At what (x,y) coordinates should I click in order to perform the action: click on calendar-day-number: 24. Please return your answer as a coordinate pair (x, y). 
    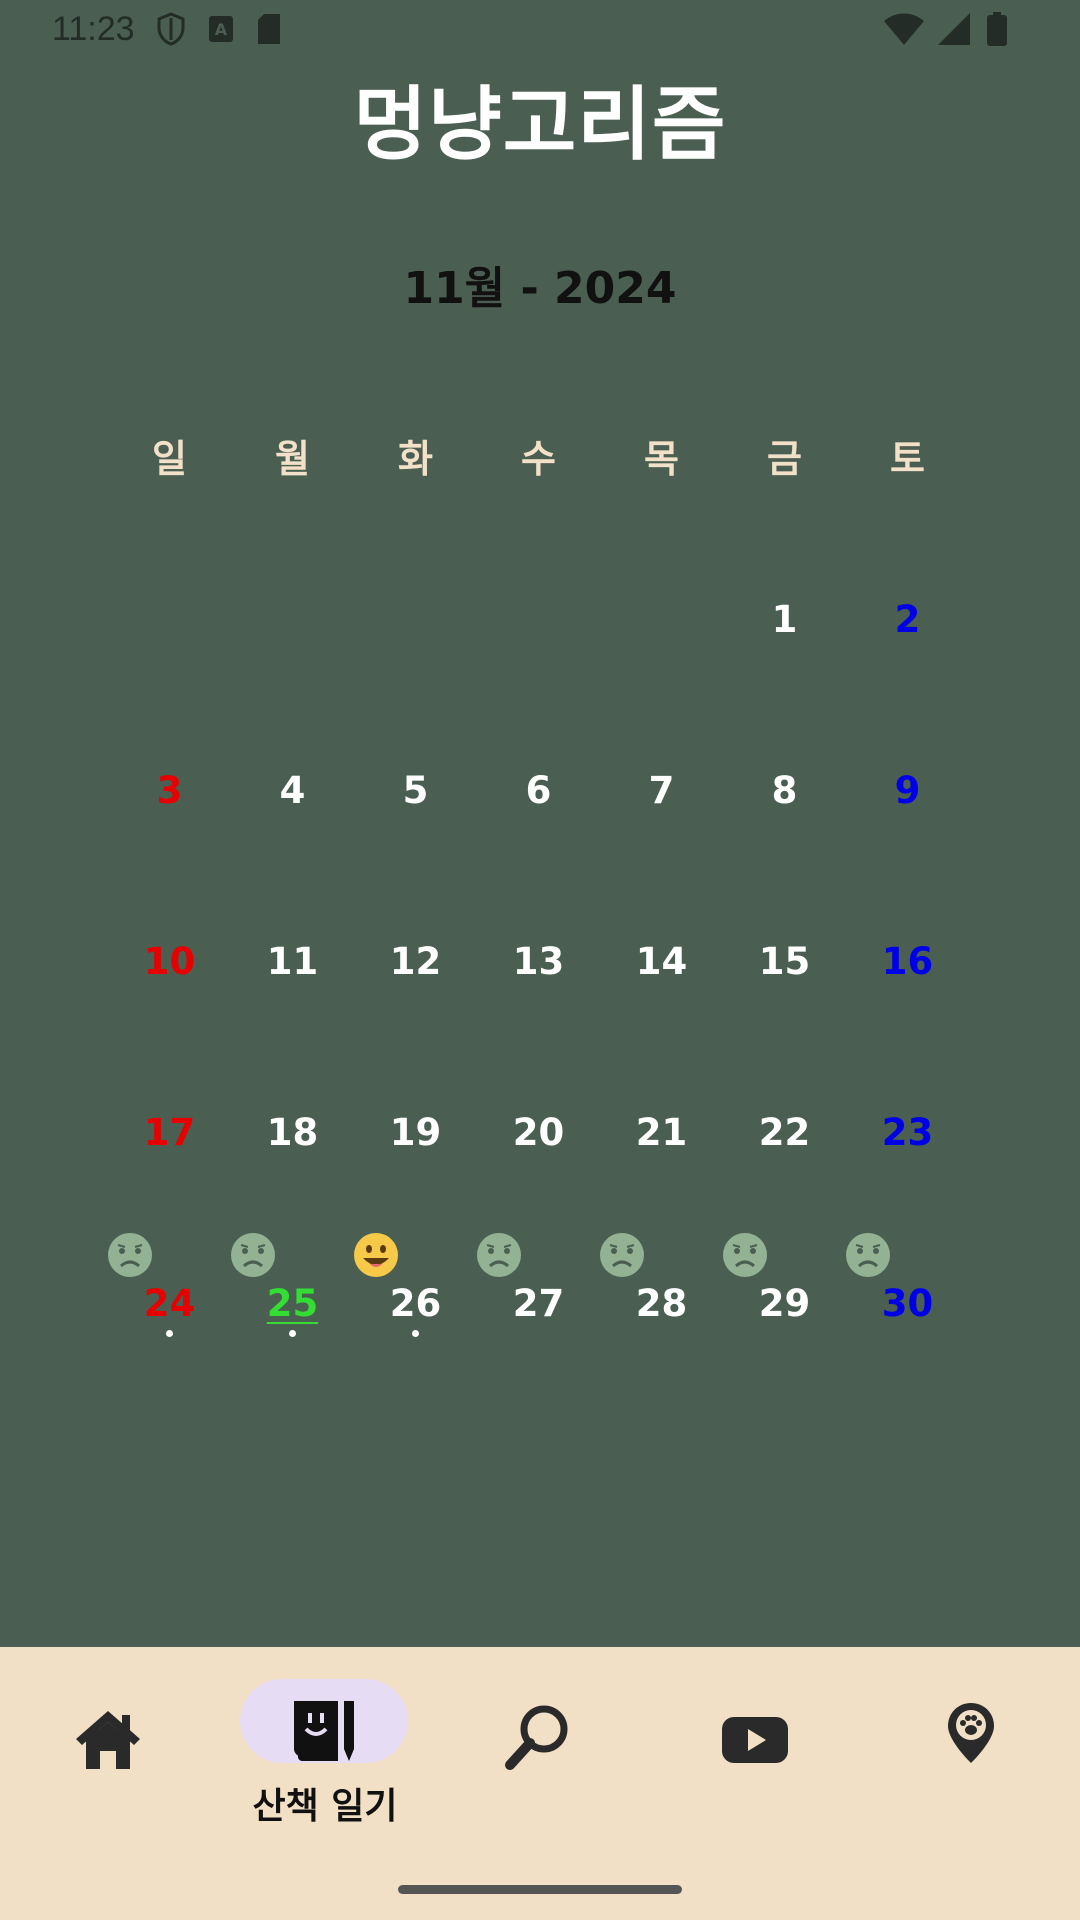
    Looking at the image, I should click on (169, 1303).